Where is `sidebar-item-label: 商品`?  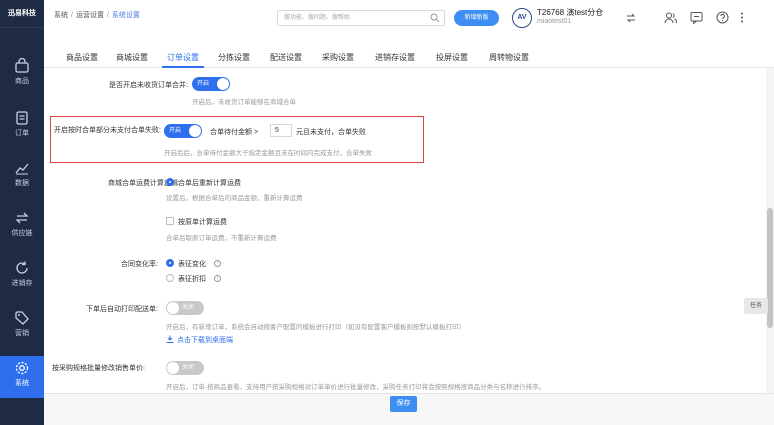
sidebar-item-label: 商品 is located at coordinates (22, 81).